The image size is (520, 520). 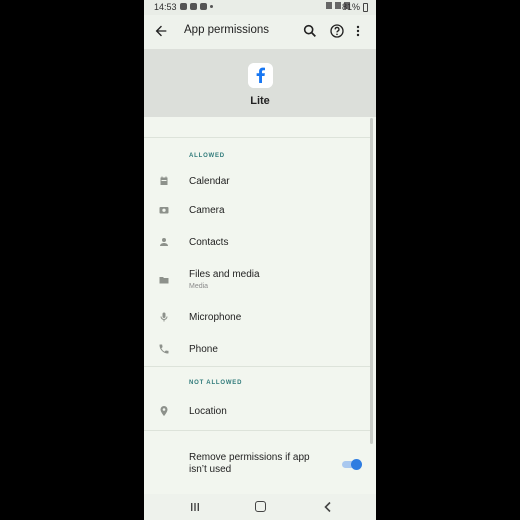 I want to click on notification-icons, so click(x=196, y=5).